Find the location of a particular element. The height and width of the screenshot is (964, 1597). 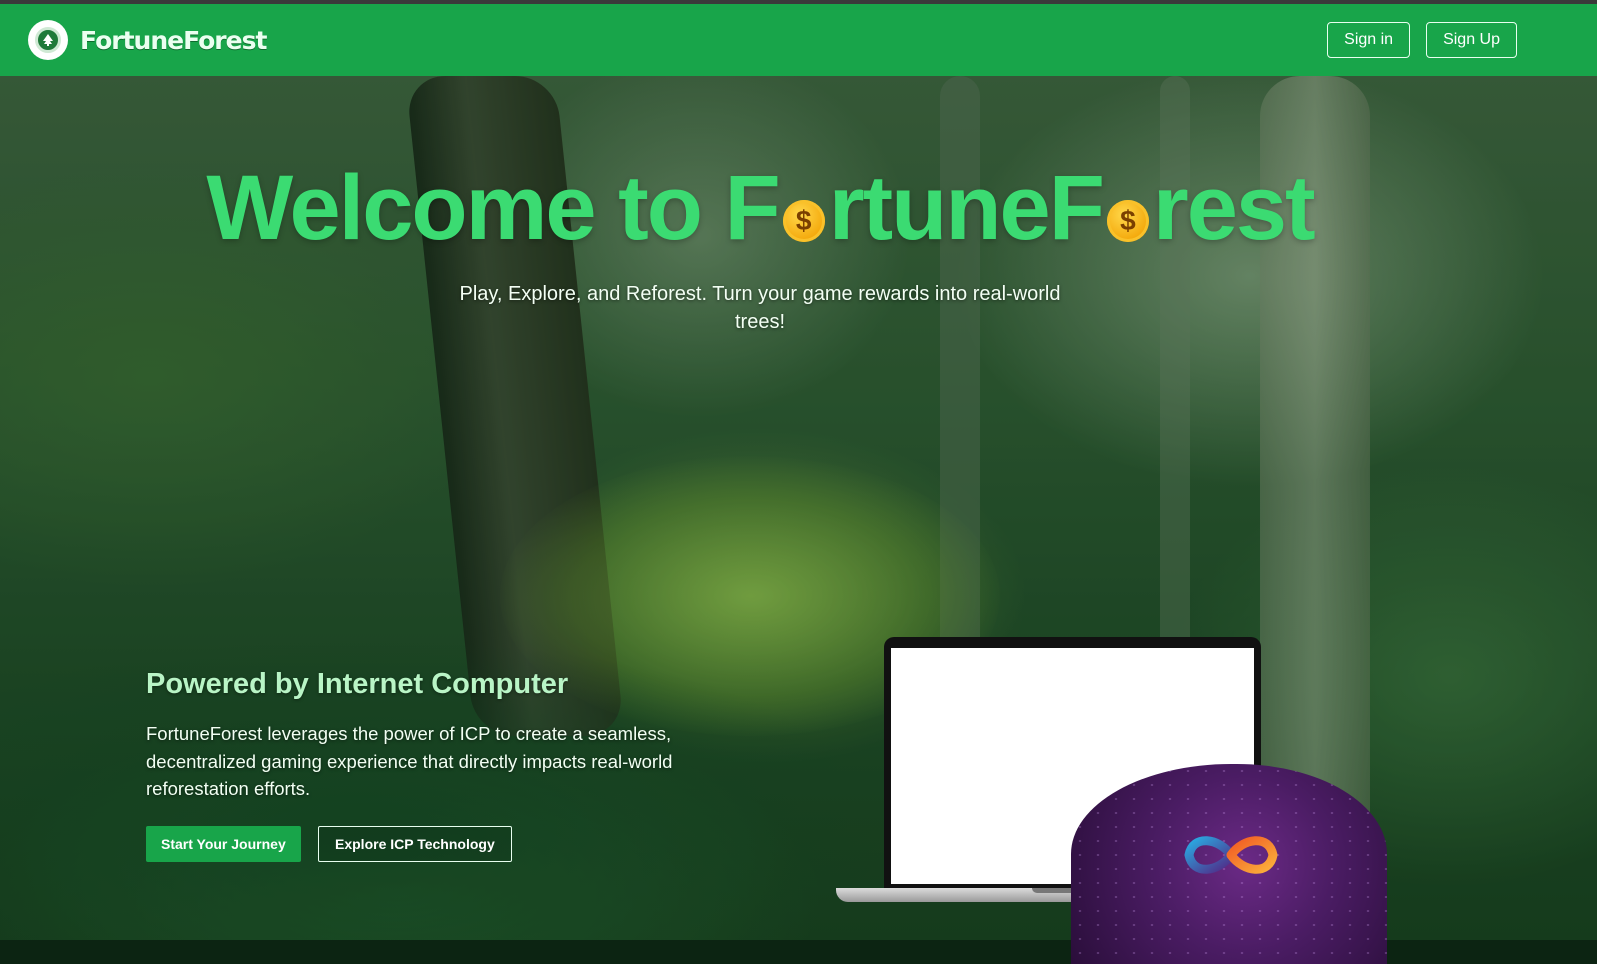

logo-emblem is located at coordinates (48, 40).